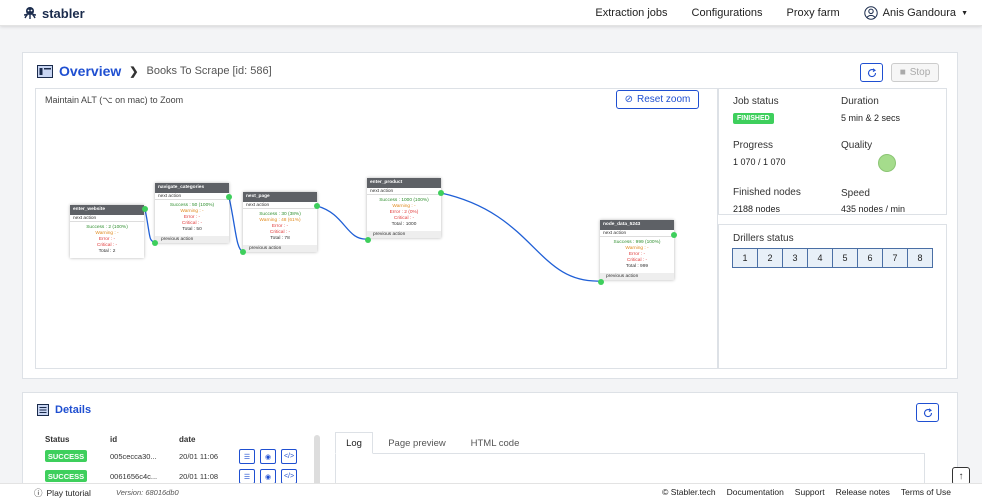 This screenshot has height=500, width=982. Describe the element at coordinates (745, 258) in the screenshot. I see `driller-cell: 1` at that location.